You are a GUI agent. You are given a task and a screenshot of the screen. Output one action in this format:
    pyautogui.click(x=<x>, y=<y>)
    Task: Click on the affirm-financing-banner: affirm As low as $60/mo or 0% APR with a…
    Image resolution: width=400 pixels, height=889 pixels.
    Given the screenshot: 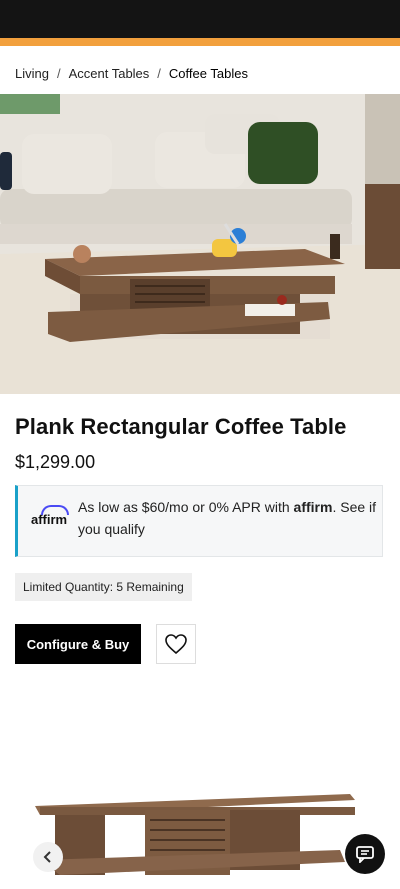 What is the action you would take?
    pyautogui.click(x=199, y=521)
    